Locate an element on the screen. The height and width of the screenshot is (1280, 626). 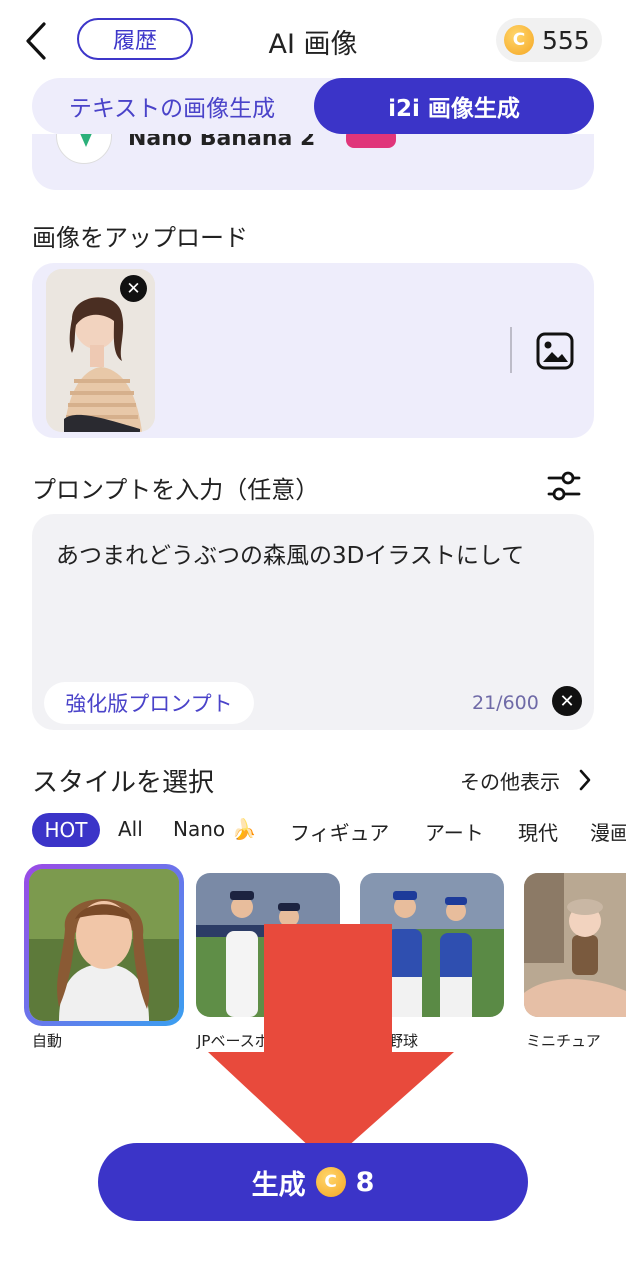
style-card-miniature is located at coordinates (575, 945).